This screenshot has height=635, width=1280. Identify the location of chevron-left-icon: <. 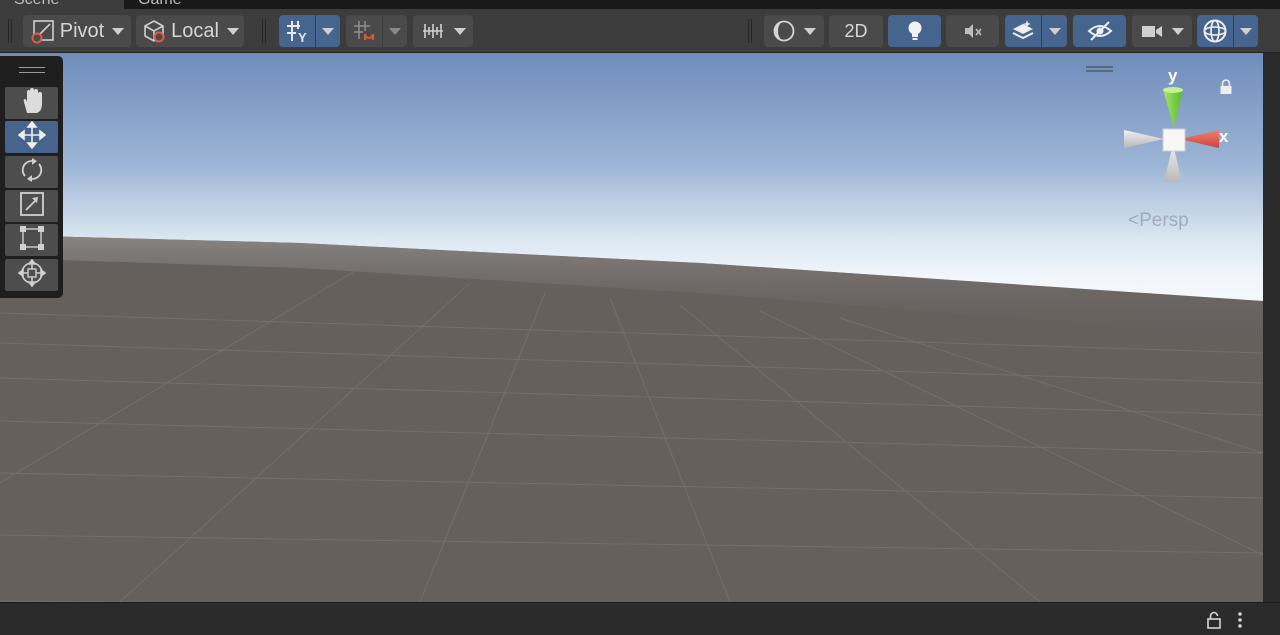
(1134, 220).